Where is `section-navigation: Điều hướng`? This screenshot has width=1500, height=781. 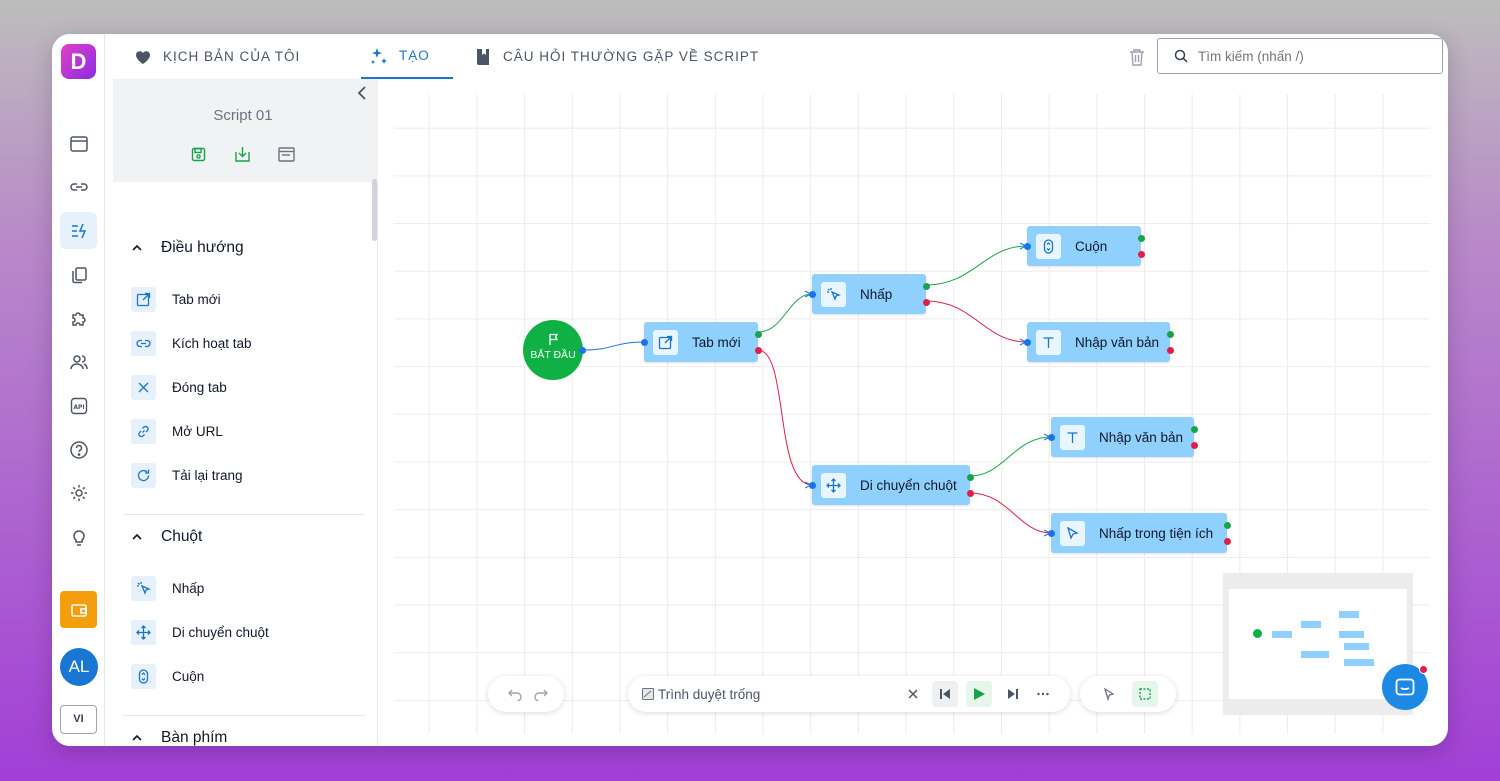
section-navigation: Điều hướng is located at coordinates (187, 248).